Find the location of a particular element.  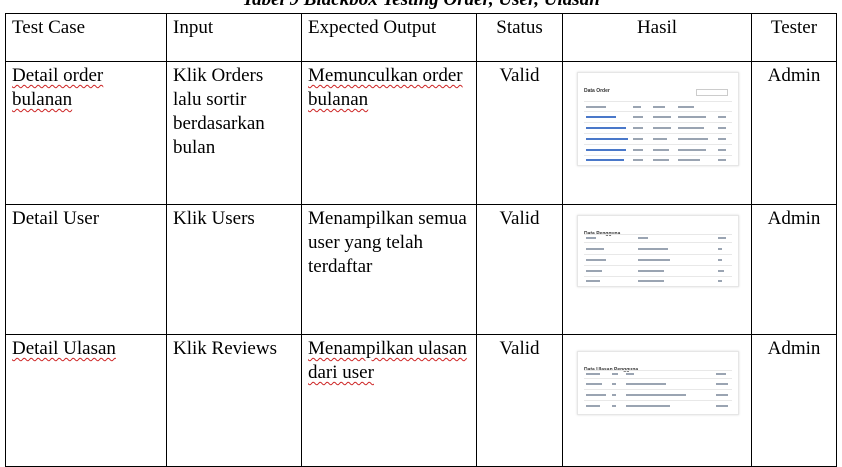

order-screenshot-thumbnail: Data Order is located at coordinates (658, 119).